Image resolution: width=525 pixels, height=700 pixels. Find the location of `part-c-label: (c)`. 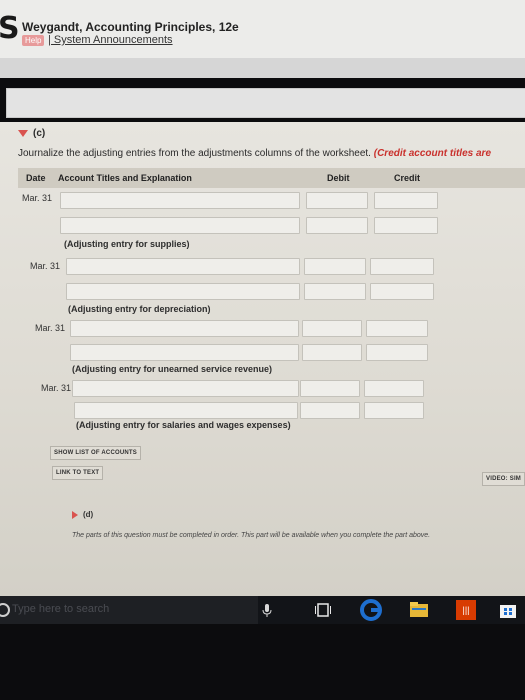

part-c-label: (c) is located at coordinates (39, 133).